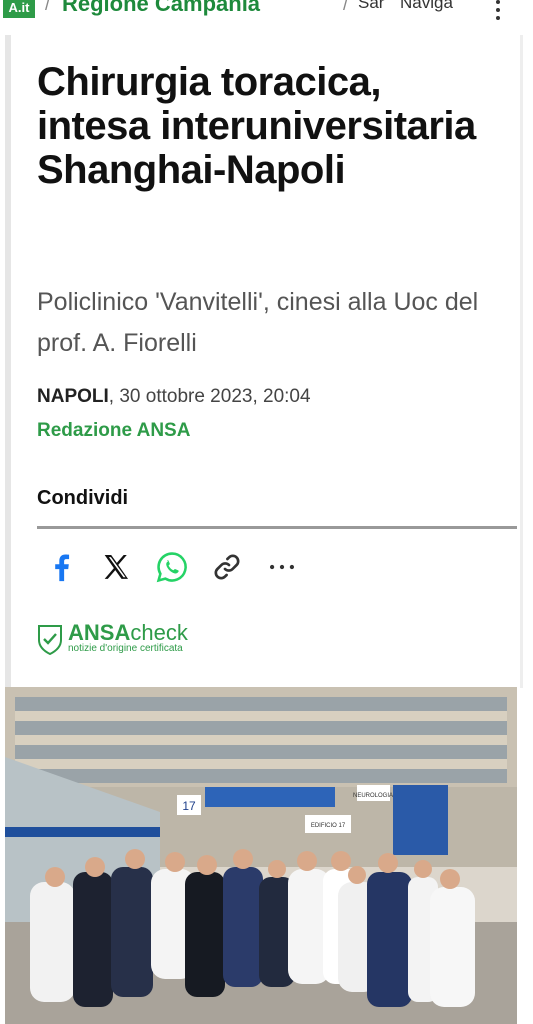 The height and width of the screenshot is (1024, 533). I want to click on dateline-location: NAPOLI, so click(73, 396).